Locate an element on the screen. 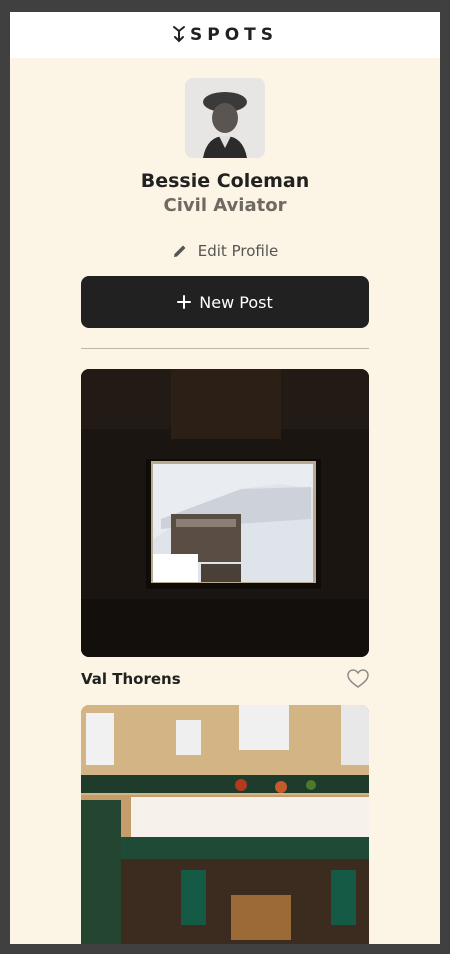 The height and width of the screenshot is (954, 450). new-post-button: New Post is located at coordinates (225, 302).